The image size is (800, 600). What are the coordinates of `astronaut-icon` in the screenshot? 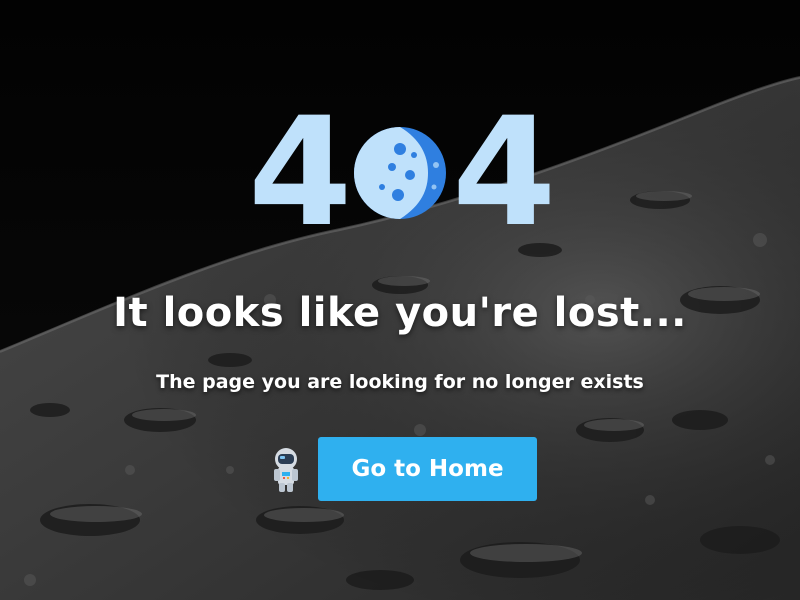 It's located at (286, 470).